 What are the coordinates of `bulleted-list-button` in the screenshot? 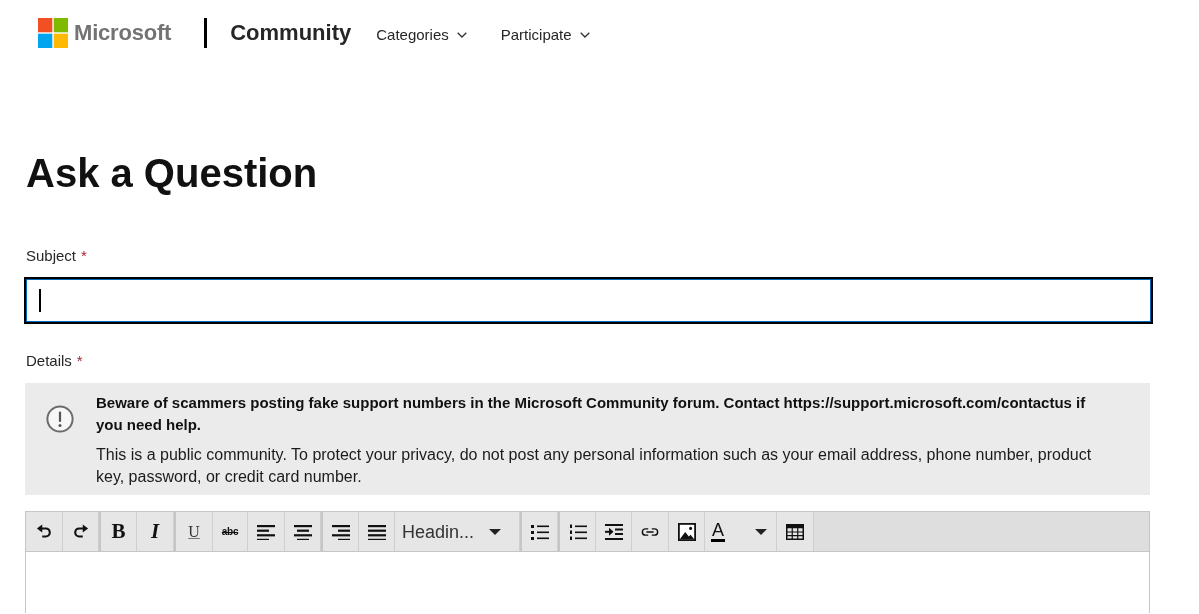 It's located at (540, 531).